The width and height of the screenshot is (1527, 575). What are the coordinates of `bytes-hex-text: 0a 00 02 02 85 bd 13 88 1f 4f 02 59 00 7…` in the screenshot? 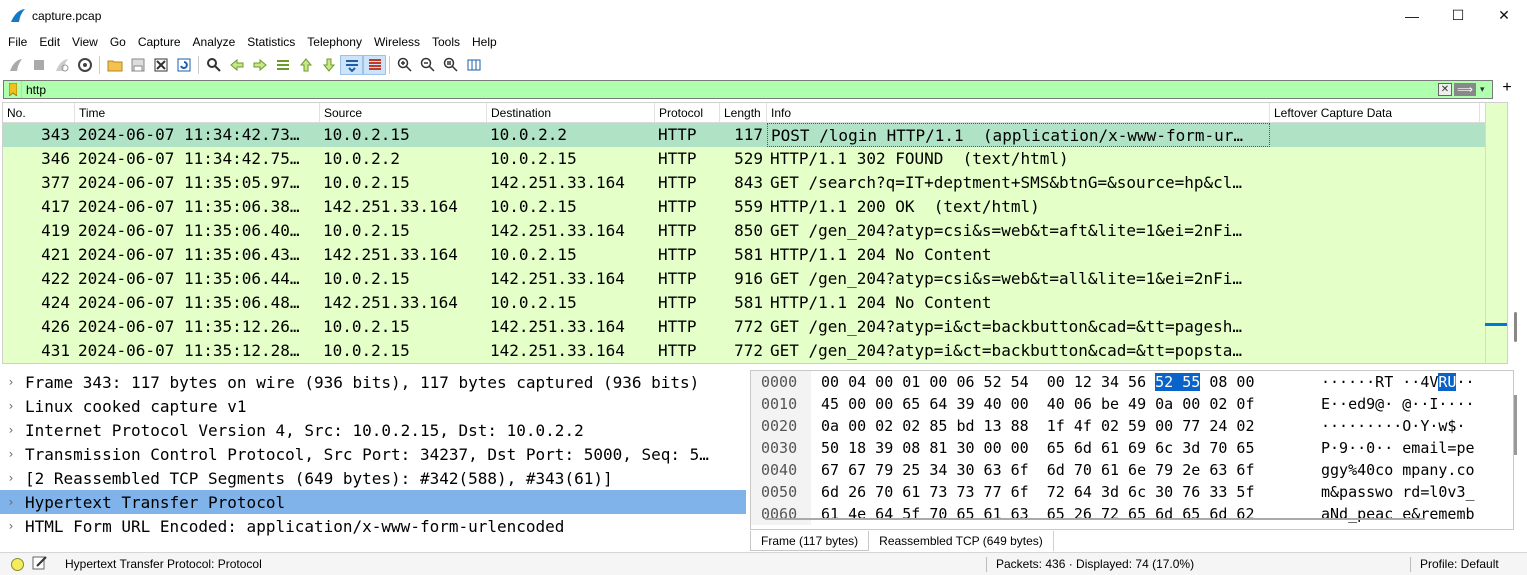 It's located at (1038, 426).